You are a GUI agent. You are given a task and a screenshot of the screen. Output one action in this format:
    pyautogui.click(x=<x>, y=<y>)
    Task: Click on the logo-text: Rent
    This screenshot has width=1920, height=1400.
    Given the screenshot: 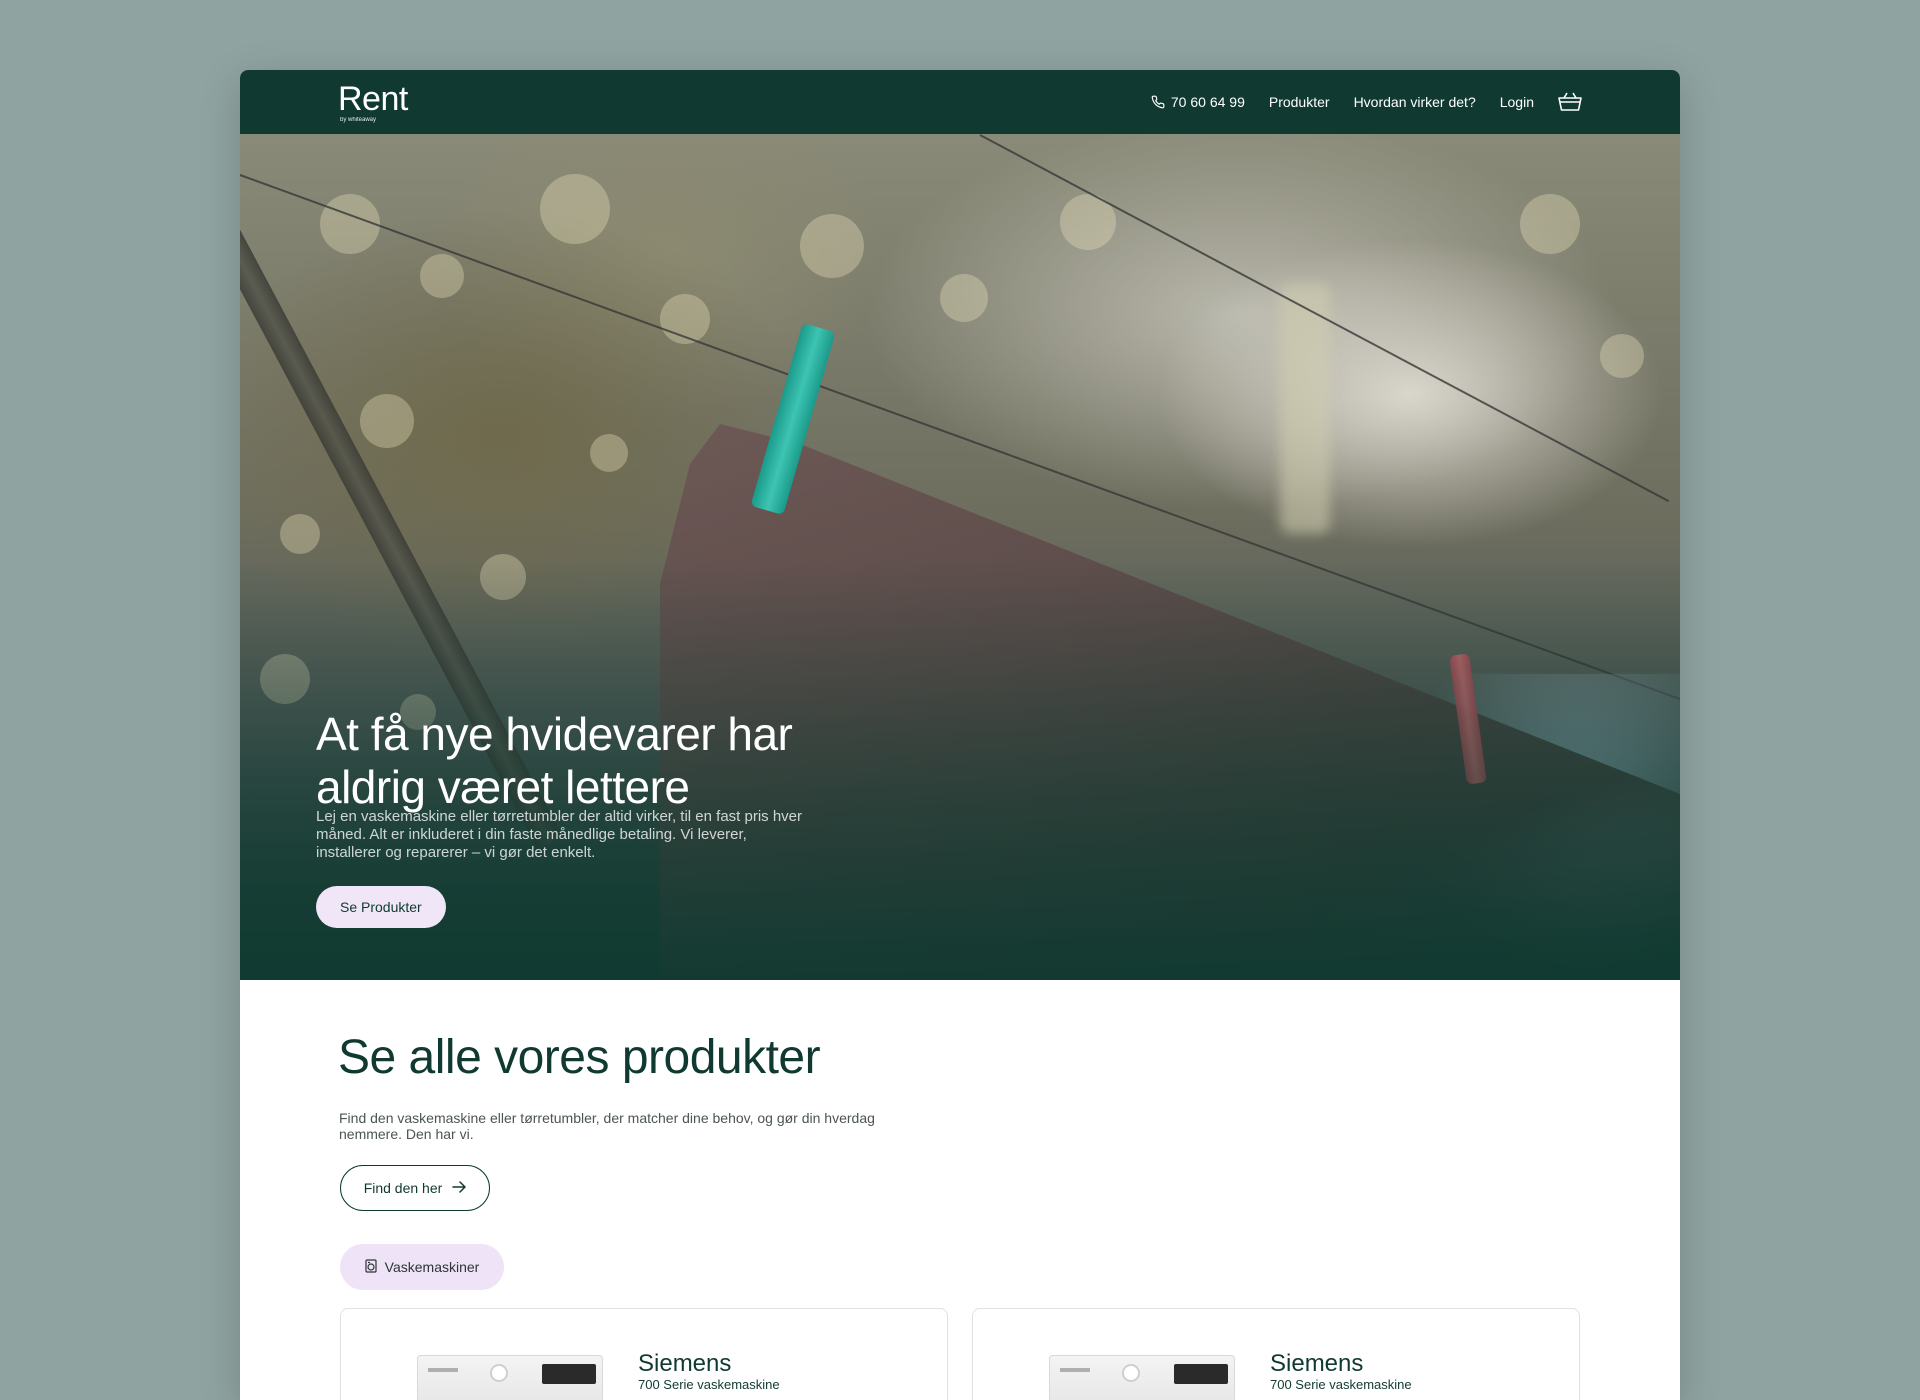 What is the action you would take?
    pyautogui.click(x=373, y=99)
    